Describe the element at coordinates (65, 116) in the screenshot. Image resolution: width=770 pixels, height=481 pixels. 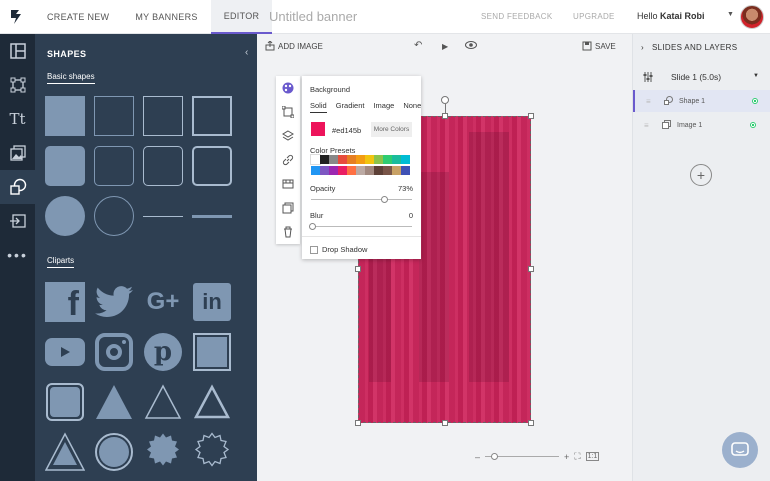
I see `shape-square-filled` at that location.